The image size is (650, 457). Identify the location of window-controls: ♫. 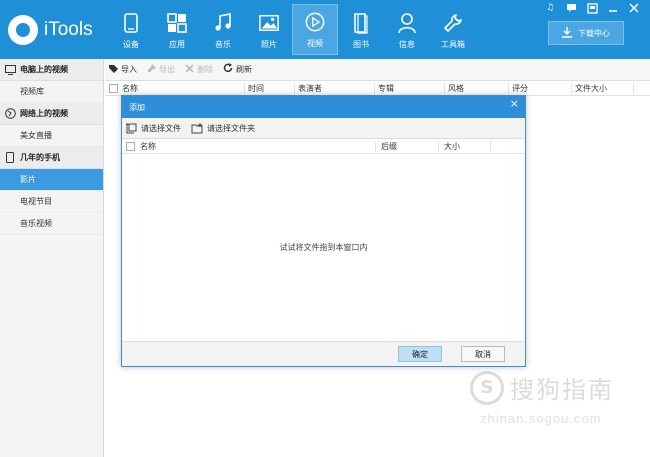
(592, 8).